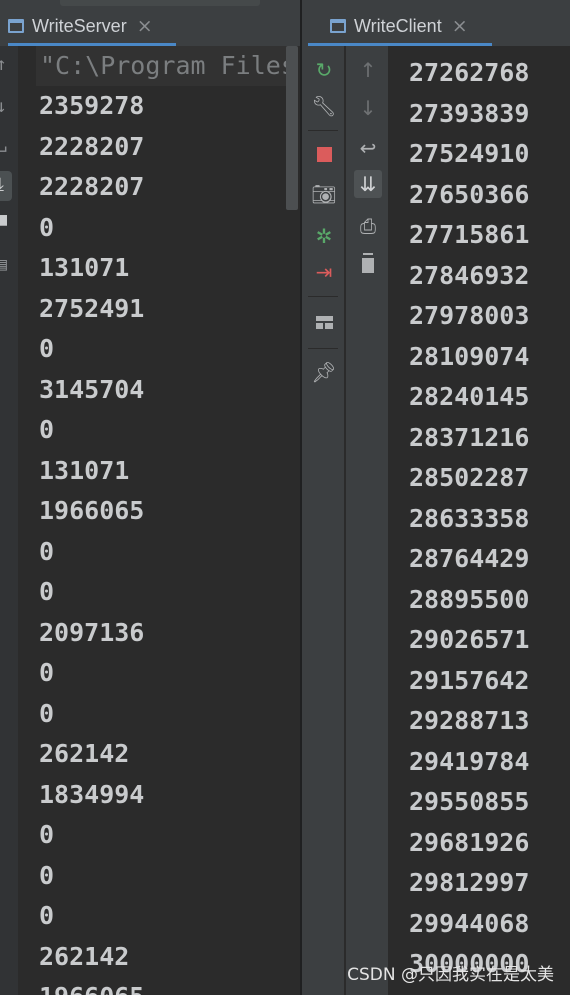 This screenshot has height=995, width=570. Describe the element at coordinates (3, 226) in the screenshot. I see `print-icon: ▀` at that location.